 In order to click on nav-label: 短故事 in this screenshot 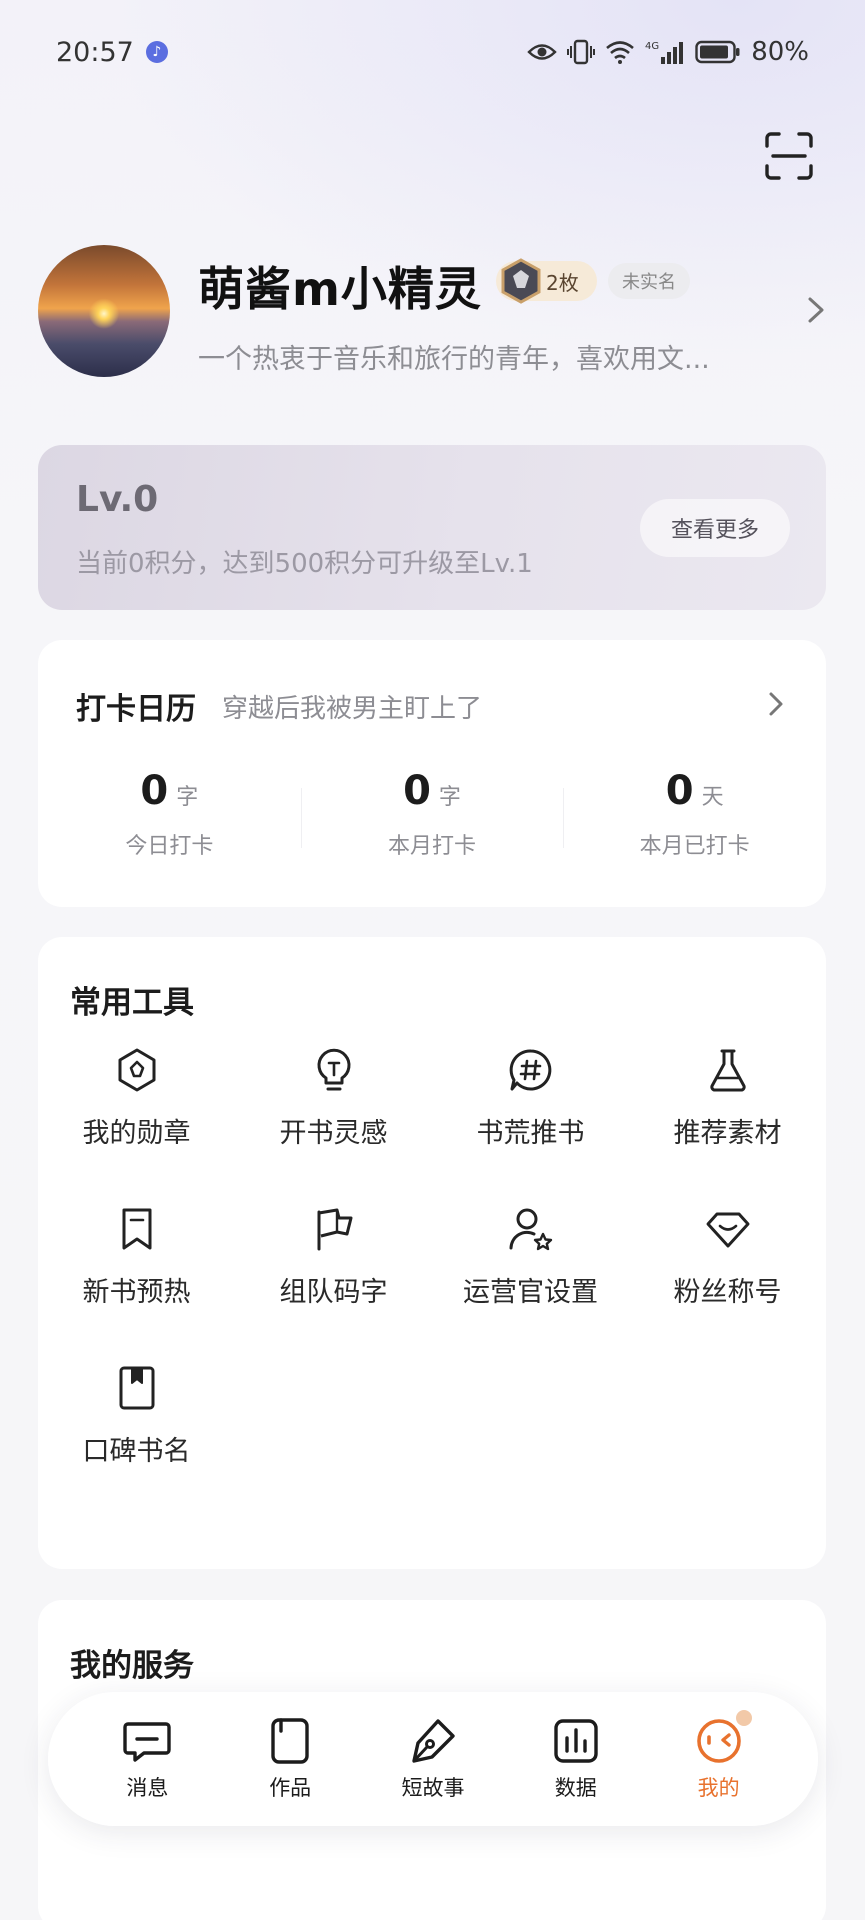, I will do `click(433, 1788)`.